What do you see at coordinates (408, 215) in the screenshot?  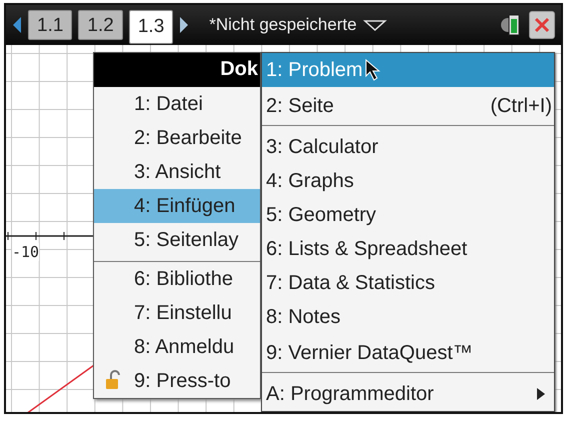 I see `submenu-item: 5: Geometry` at bounding box center [408, 215].